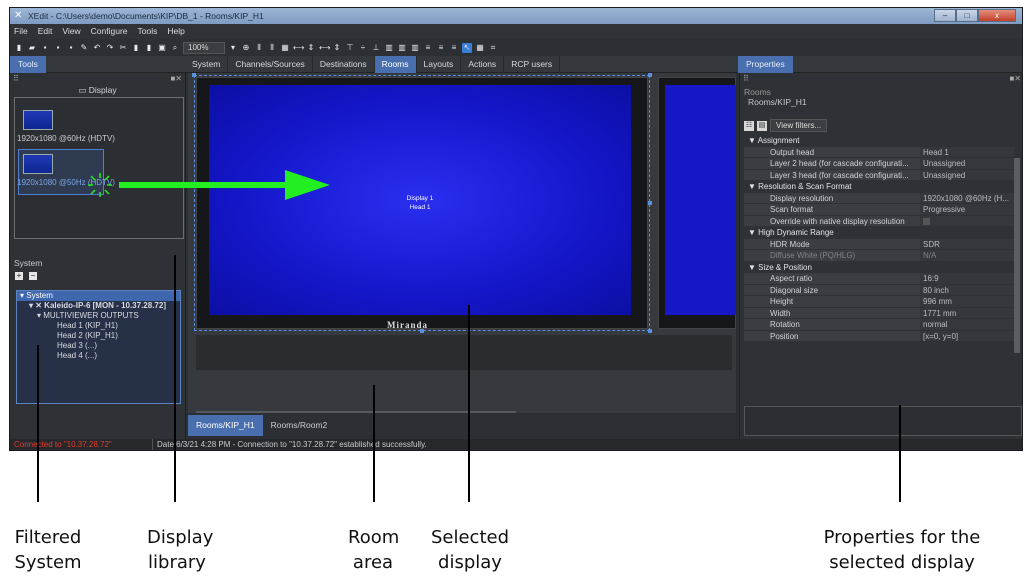  Describe the element at coordinates (98, 356) in the screenshot. I see `tree-head-4: Head 4 (...)` at that location.